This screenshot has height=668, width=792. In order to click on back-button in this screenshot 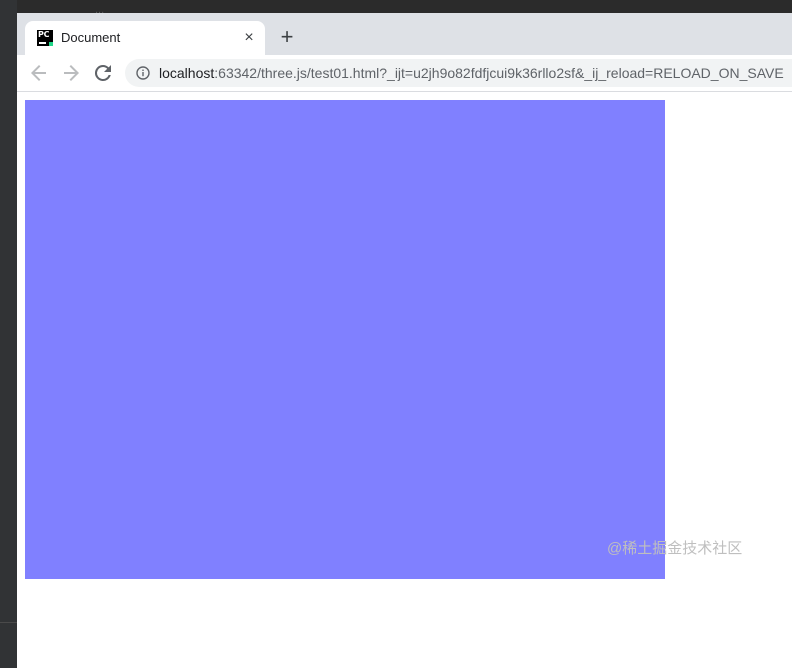, I will do `click(39, 73)`.